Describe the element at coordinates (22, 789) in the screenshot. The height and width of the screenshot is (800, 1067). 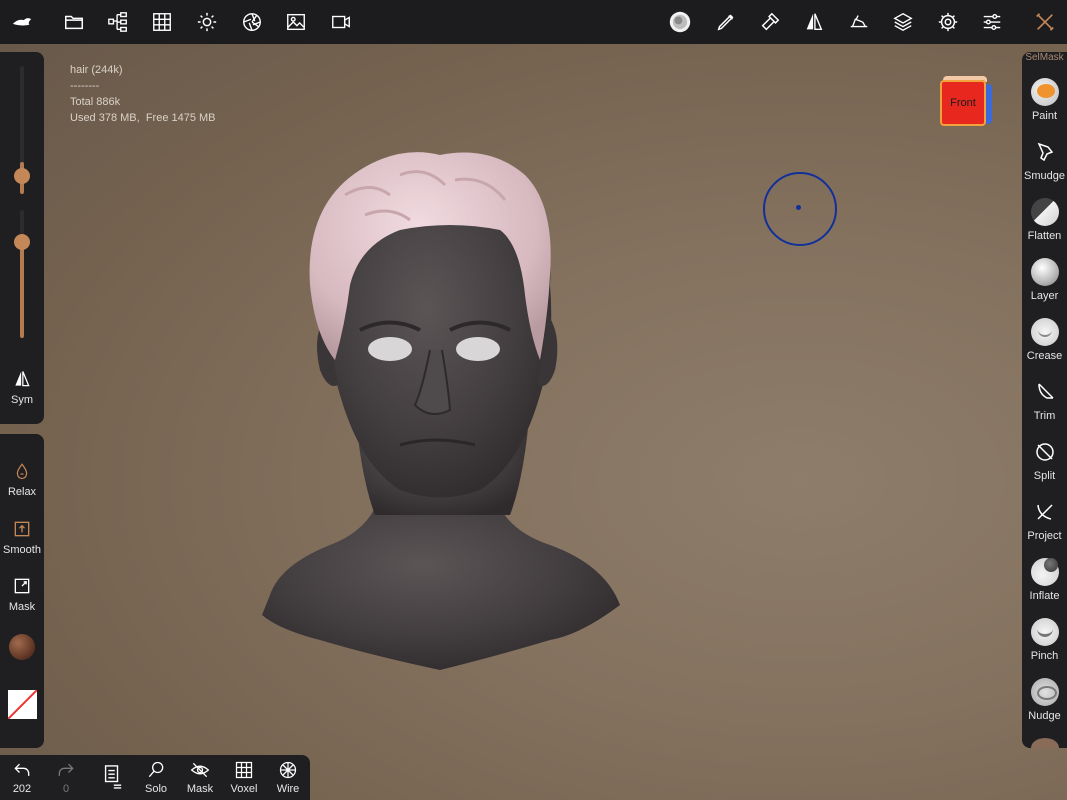
I see `undo-count: 202` at that location.